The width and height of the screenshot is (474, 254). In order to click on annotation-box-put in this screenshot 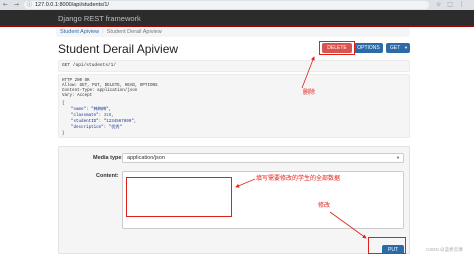, I will do `click(387, 245)`.